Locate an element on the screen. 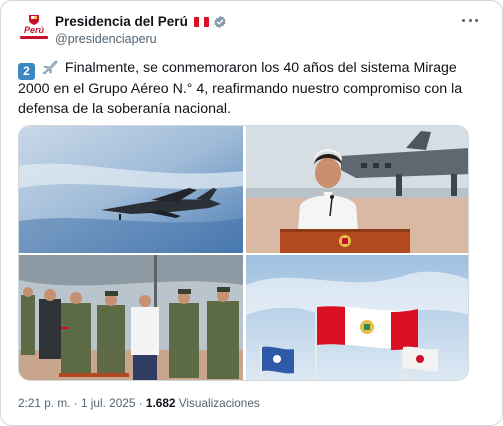 This screenshot has width=503, height=426. verified-badge-icon is located at coordinates (220, 22).